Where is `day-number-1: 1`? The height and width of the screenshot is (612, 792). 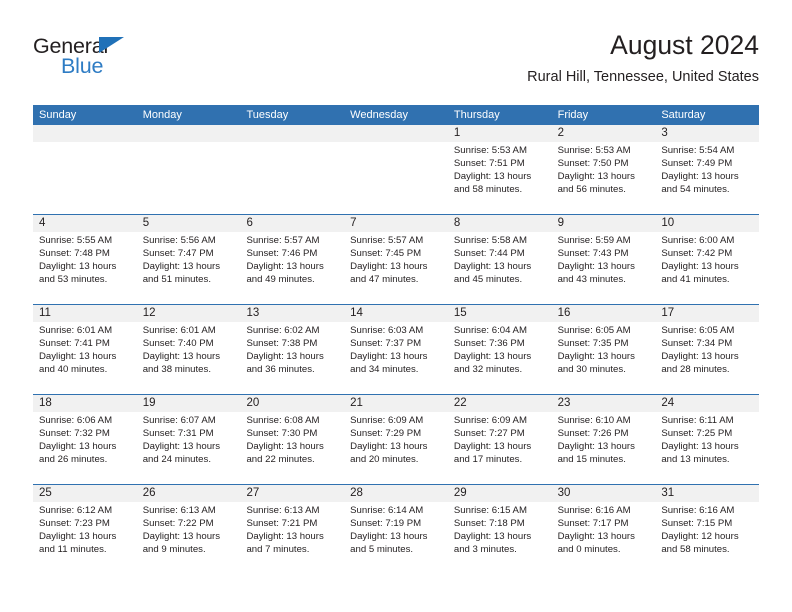
day-number-1: 1 is located at coordinates (500, 133).